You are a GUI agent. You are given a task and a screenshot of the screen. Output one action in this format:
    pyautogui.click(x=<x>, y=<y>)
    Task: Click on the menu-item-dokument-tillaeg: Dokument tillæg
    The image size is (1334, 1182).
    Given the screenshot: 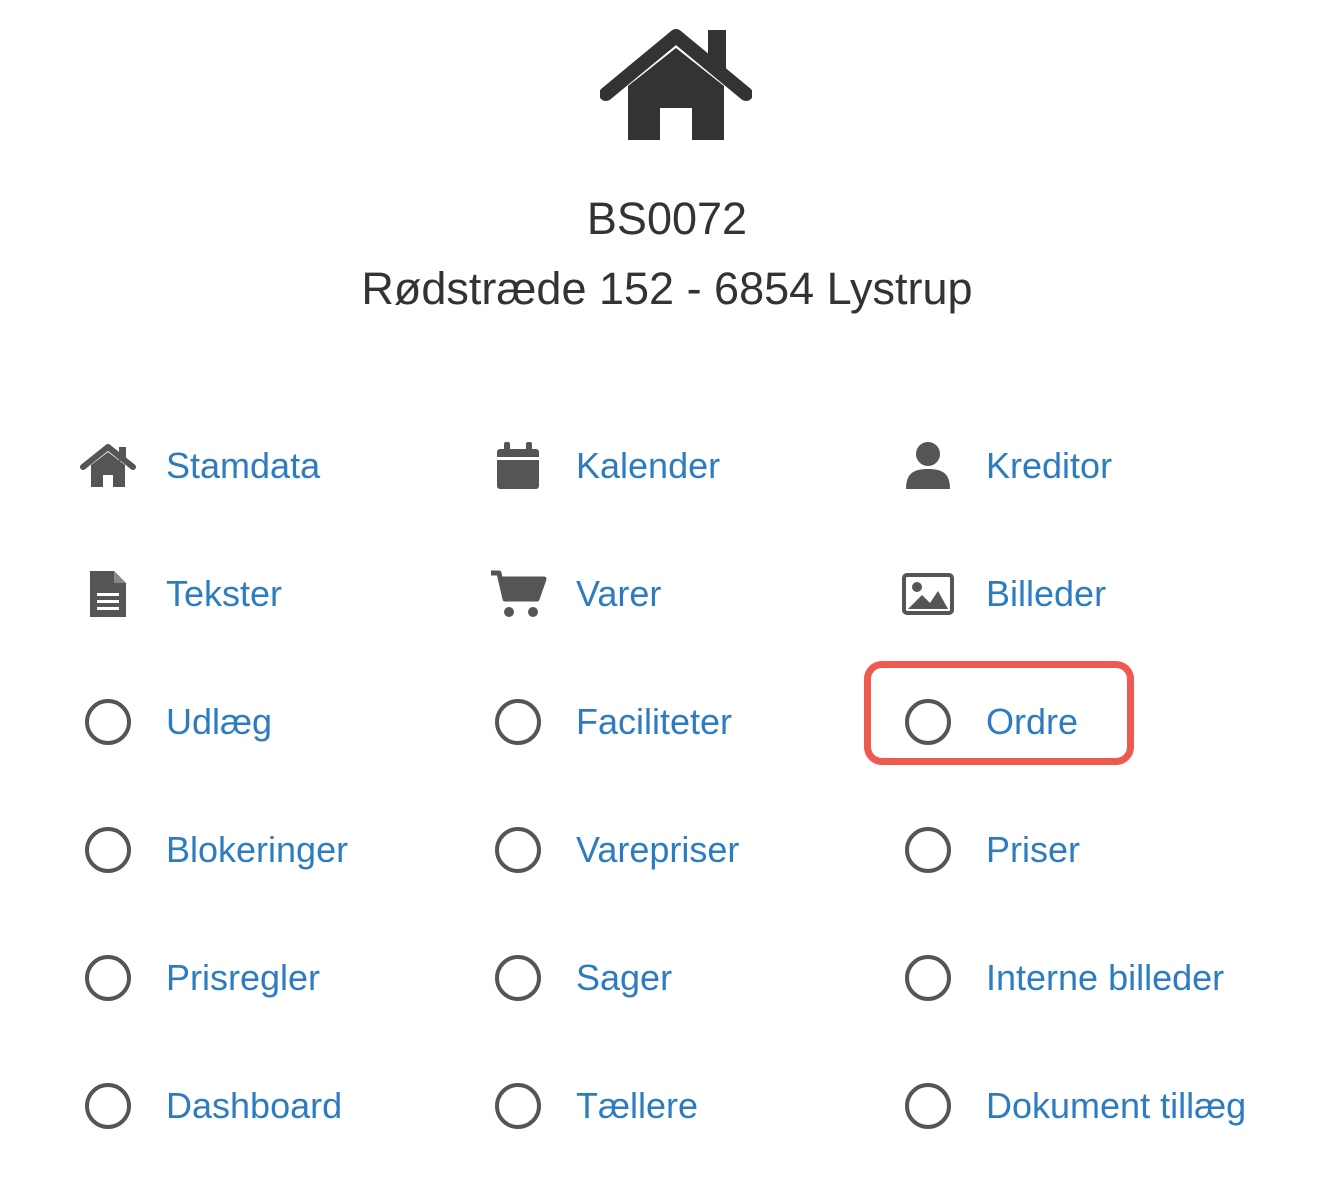 What is the action you would take?
    pyautogui.click(x=1072, y=1106)
    